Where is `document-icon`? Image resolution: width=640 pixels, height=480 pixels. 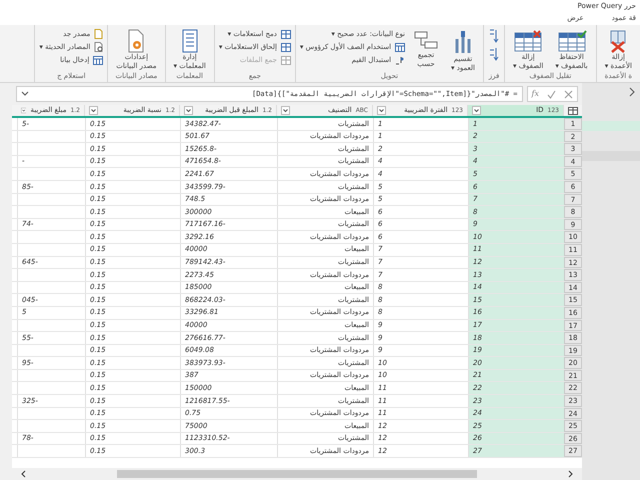 document-icon is located at coordinates (99, 34).